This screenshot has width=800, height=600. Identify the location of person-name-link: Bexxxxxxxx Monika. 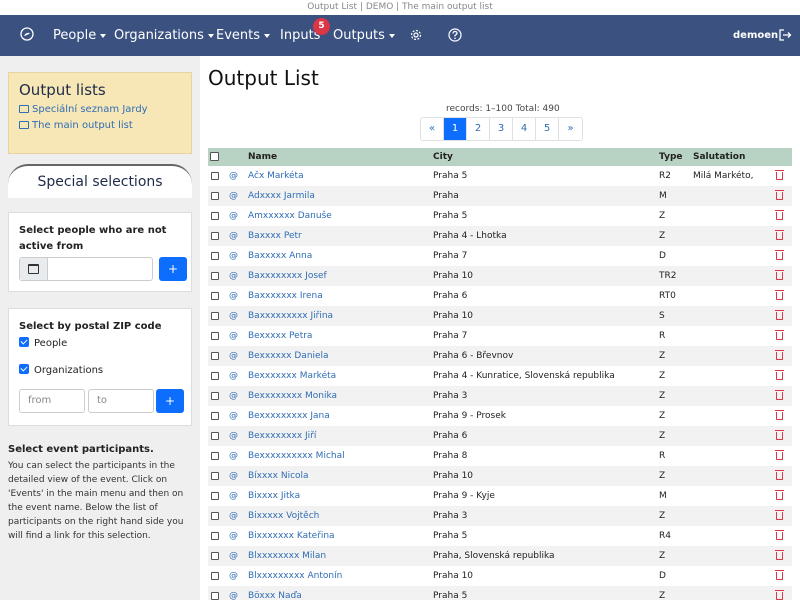
(292, 396).